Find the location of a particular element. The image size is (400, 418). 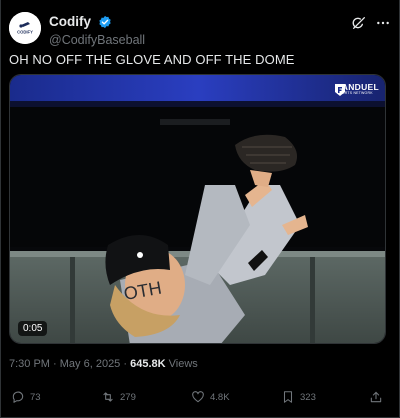

reply-button: 73 is located at coordinates (26, 397).